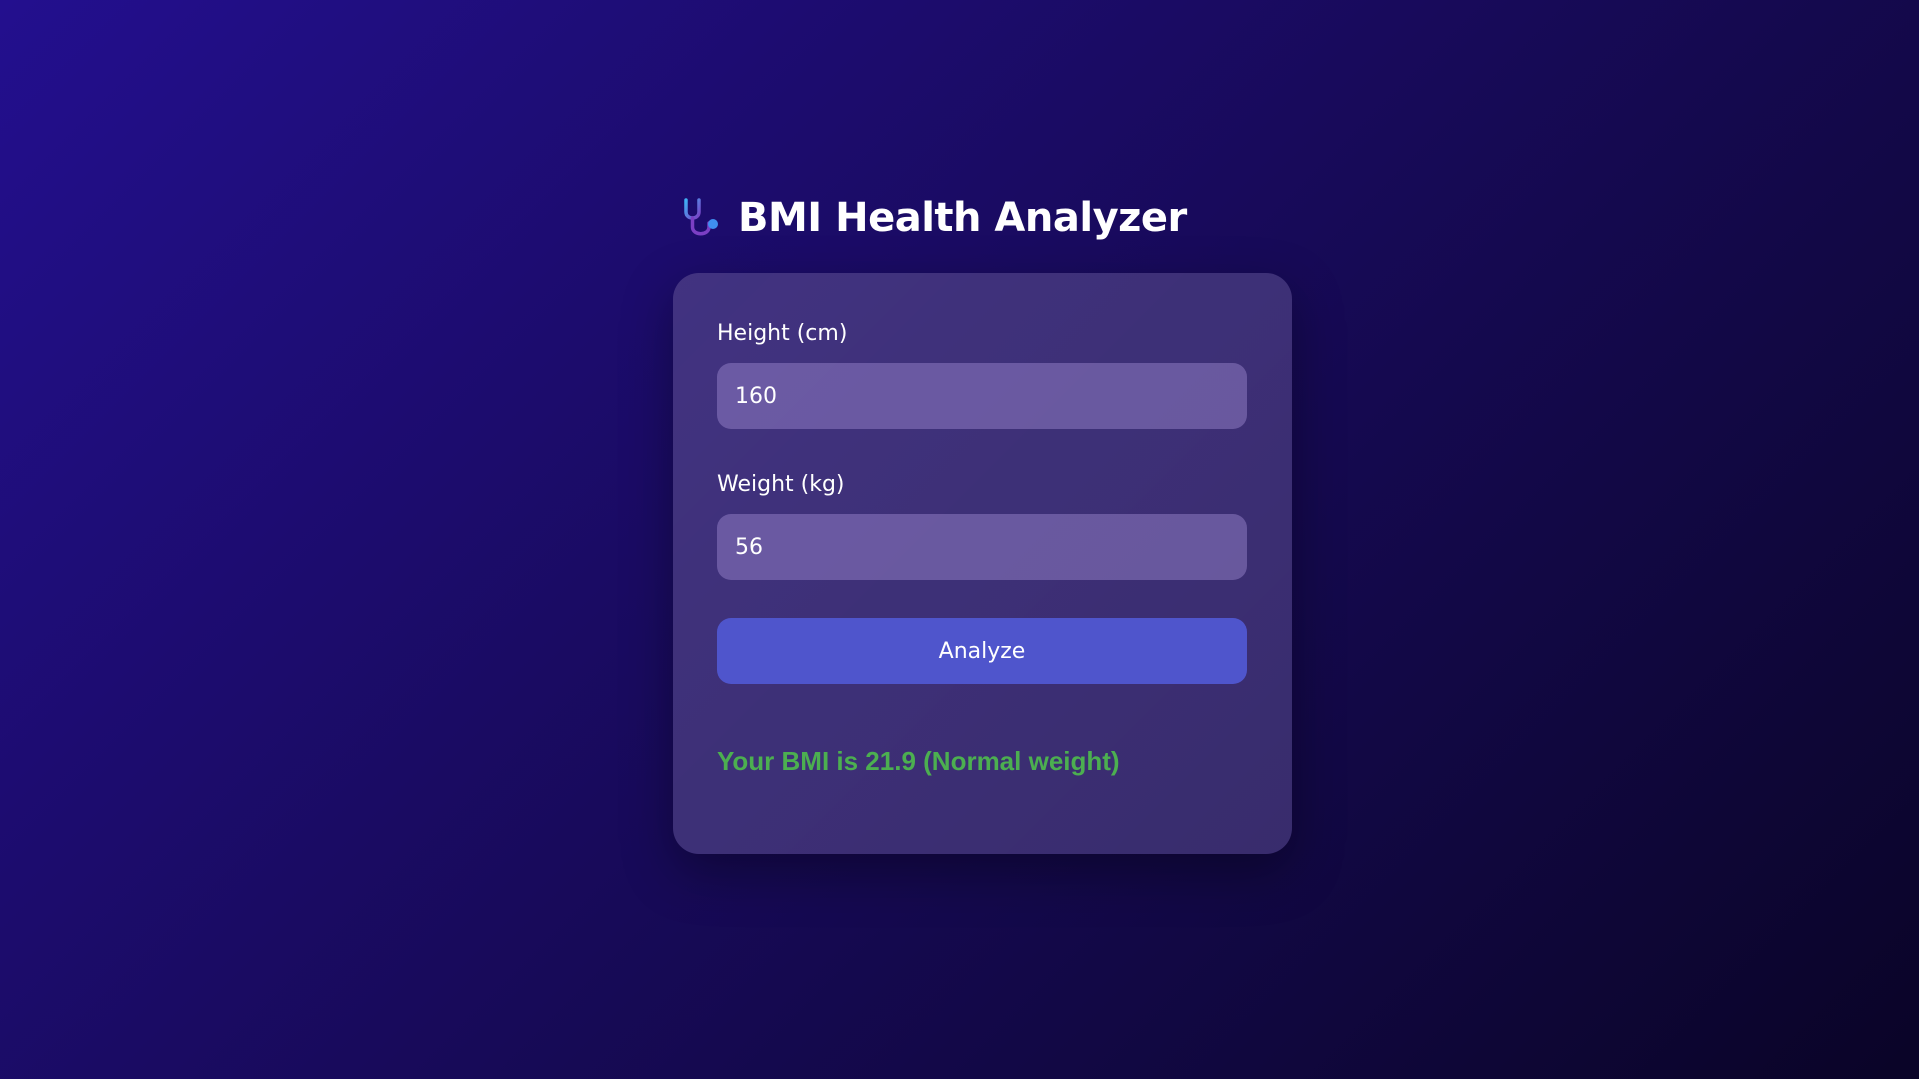 The height and width of the screenshot is (1079, 1919). Describe the element at coordinates (781, 484) in the screenshot. I see `weight-label: Weight (kg)` at that location.